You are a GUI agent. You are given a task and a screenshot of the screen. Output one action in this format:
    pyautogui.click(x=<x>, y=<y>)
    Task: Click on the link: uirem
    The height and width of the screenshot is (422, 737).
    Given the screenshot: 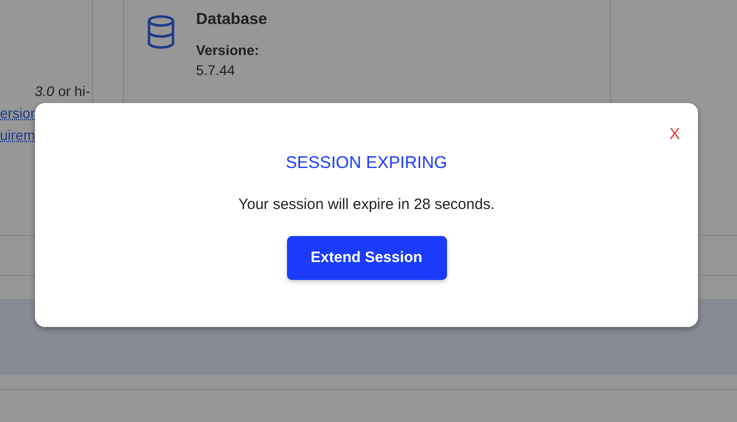 What is the action you would take?
    pyautogui.click(x=18, y=135)
    